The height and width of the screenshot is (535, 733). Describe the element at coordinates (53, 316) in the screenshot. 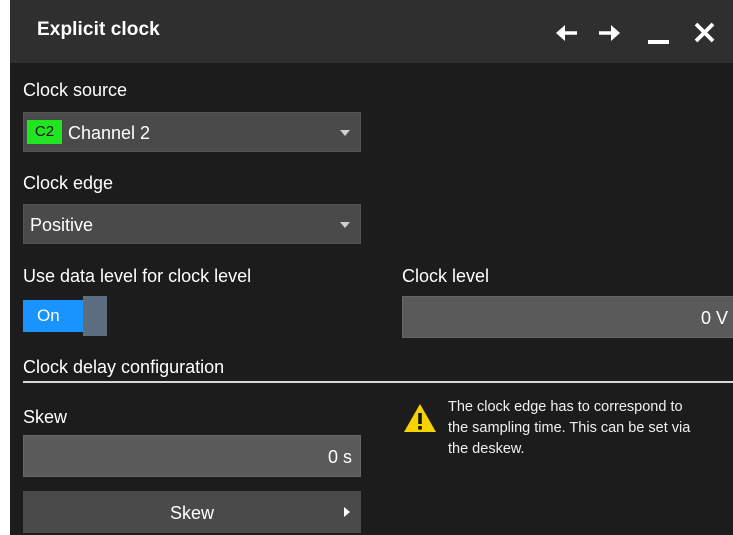

I see `toggle-state: On` at that location.